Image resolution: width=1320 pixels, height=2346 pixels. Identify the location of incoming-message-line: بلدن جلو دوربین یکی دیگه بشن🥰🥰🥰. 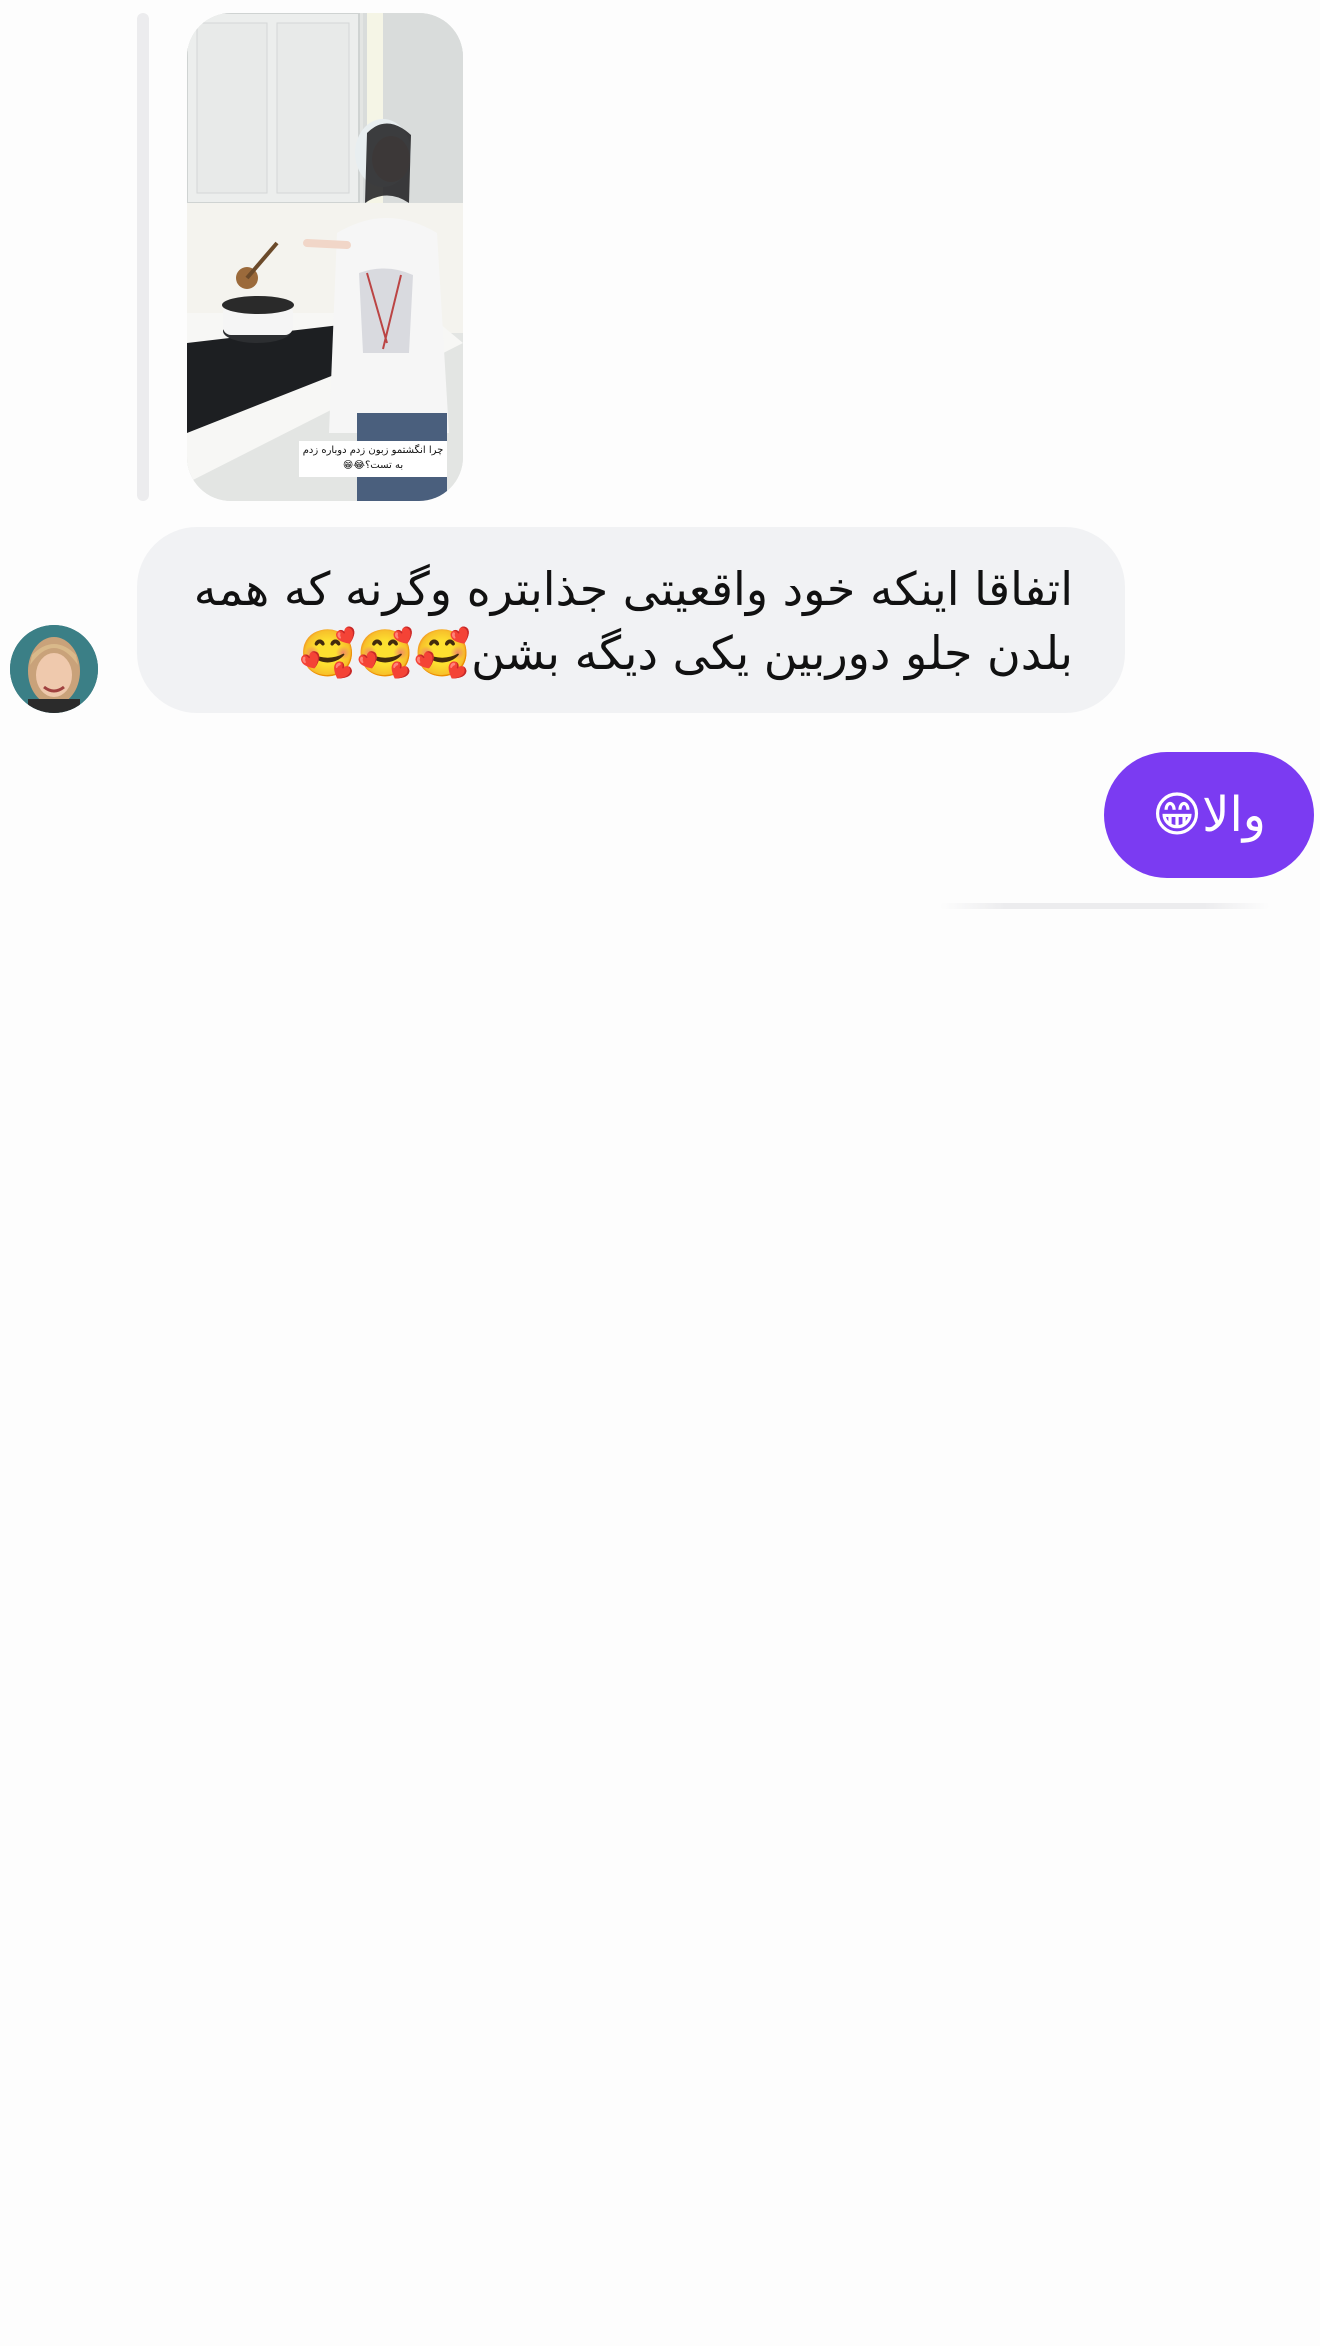
(686, 653).